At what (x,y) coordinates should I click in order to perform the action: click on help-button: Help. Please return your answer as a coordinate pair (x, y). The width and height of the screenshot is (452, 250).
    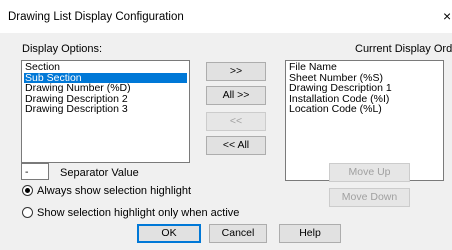
    Looking at the image, I should click on (310, 233).